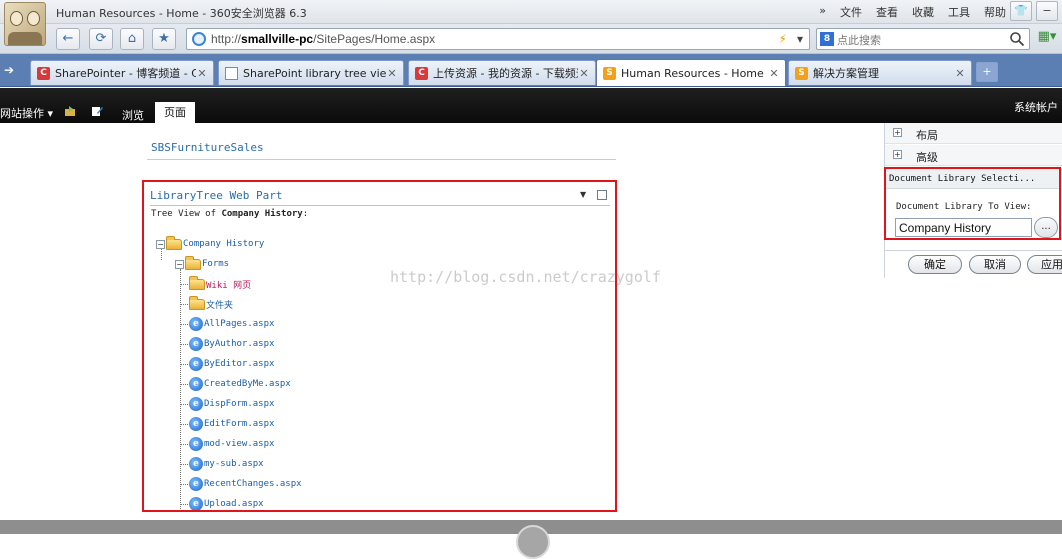 Image resolution: width=1062 pixels, height=559 pixels. I want to click on tree-node-file: e Upload.aspx, so click(222, 503).